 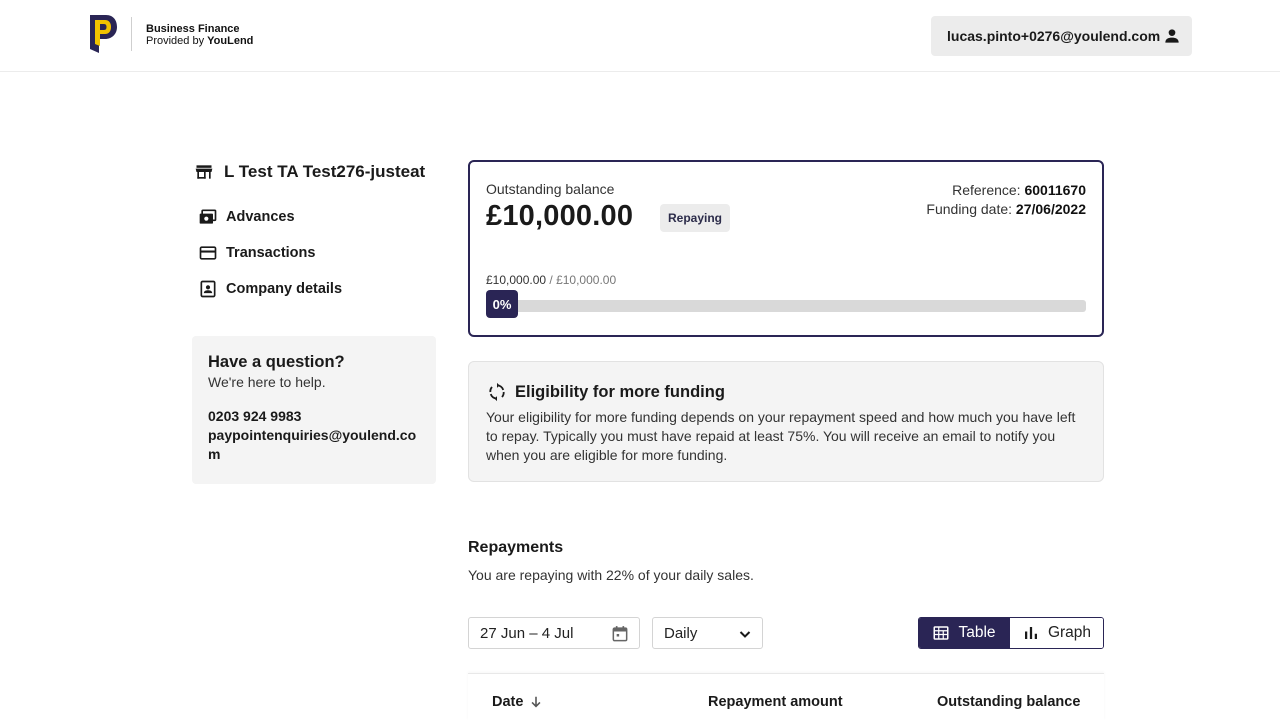 What do you see at coordinates (208, 253) in the screenshot?
I see `card-icon` at bounding box center [208, 253].